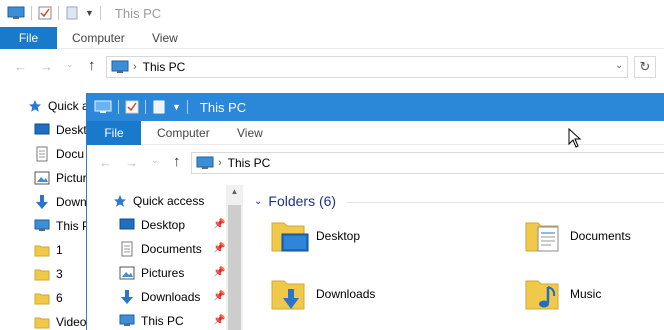 This screenshot has width=664, height=330. I want to click on nav-item-downloads: Downloads, so click(159, 297).